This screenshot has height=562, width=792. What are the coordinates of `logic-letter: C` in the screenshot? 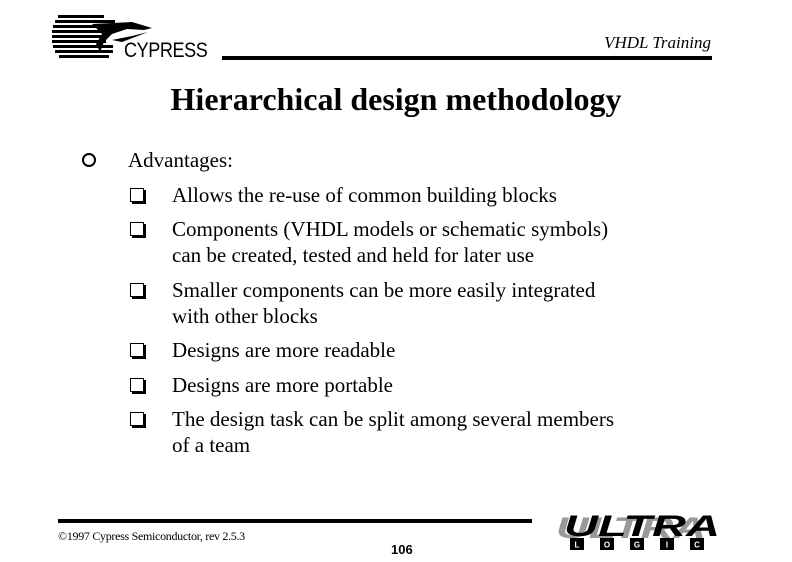 It's located at (697, 545).